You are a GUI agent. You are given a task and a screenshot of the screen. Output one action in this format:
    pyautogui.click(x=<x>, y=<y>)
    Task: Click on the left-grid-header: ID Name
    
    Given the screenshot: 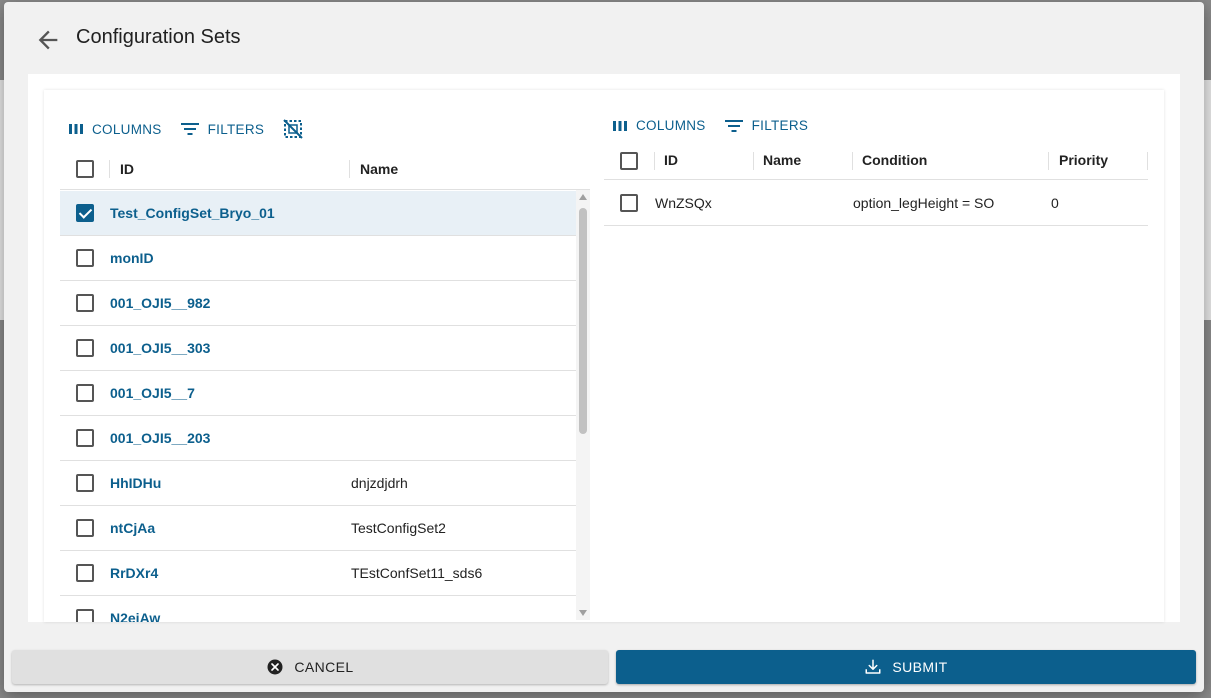 What is the action you would take?
    pyautogui.click(x=325, y=169)
    